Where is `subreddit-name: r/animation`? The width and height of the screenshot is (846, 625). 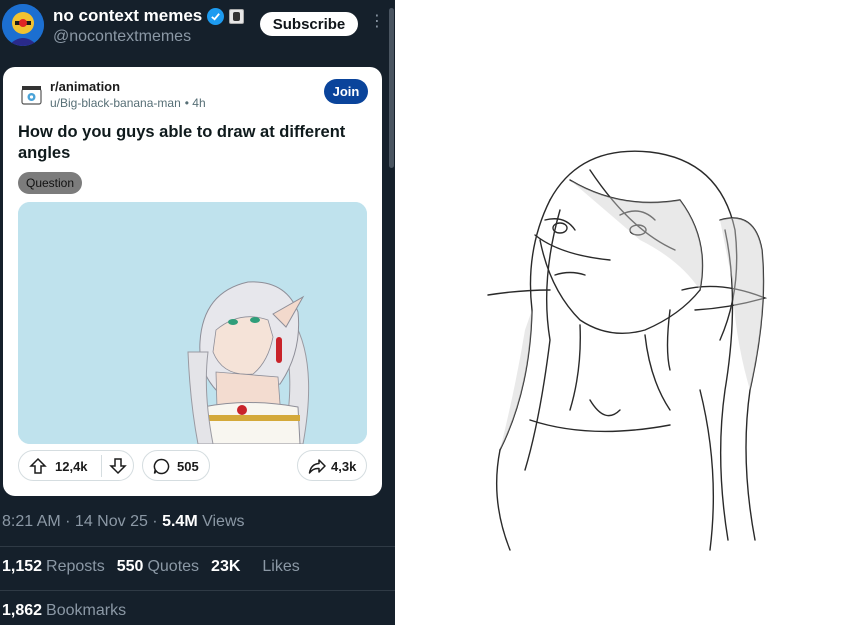
subreddit-name: r/animation is located at coordinates (85, 86).